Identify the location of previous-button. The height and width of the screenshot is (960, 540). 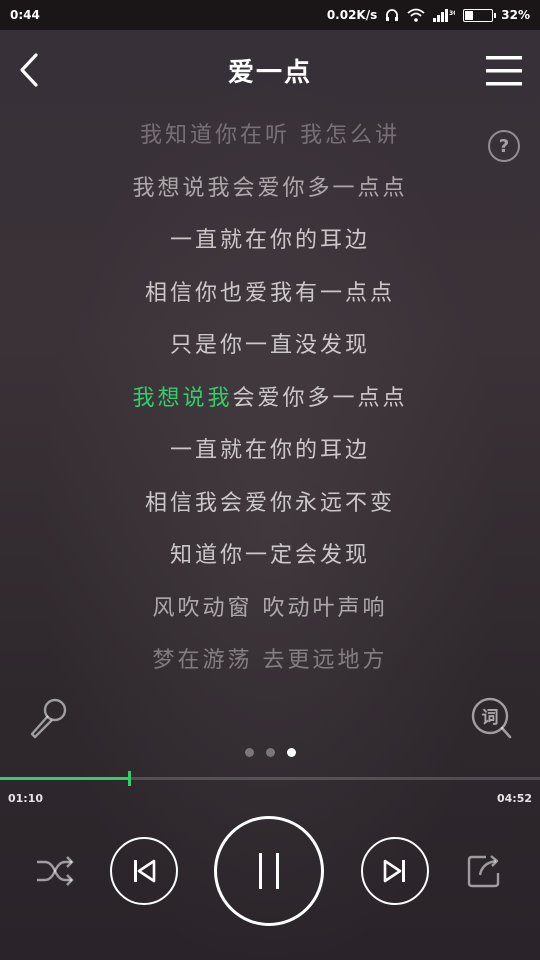
(144, 871).